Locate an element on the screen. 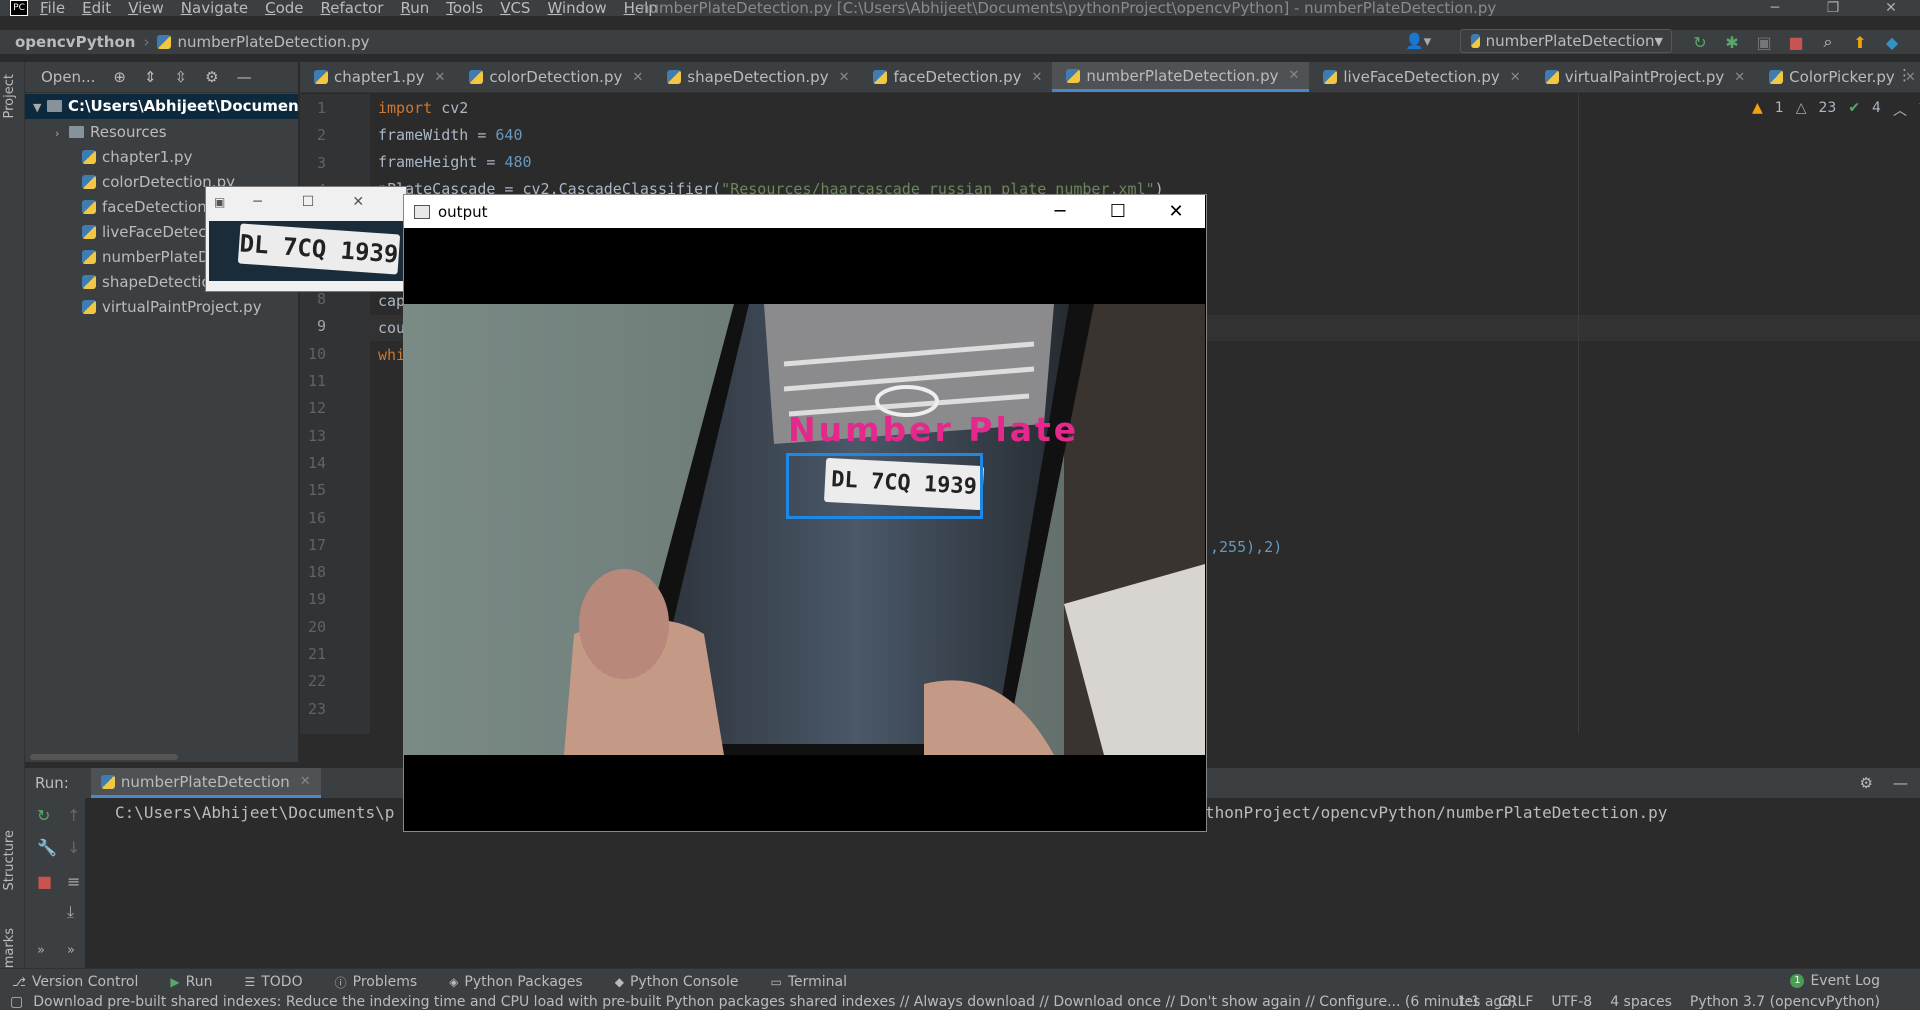 This screenshot has width=1920, height=1010. tool-label: Version Control is located at coordinates (85, 982).